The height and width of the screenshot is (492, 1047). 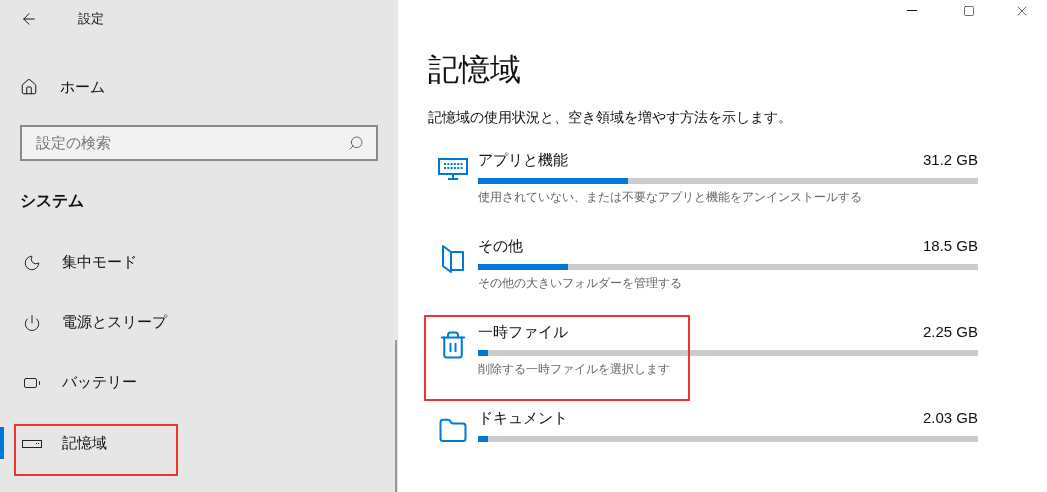 What do you see at coordinates (523, 159) in the screenshot?
I see `category-name: アプリと機能` at bounding box center [523, 159].